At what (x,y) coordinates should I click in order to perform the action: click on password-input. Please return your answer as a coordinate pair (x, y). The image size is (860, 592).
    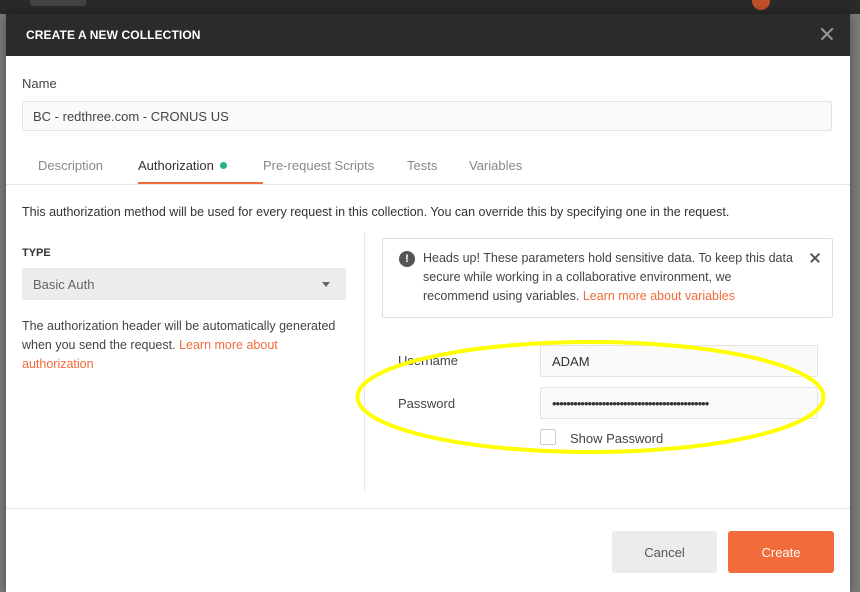
    Looking at the image, I should click on (679, 403).